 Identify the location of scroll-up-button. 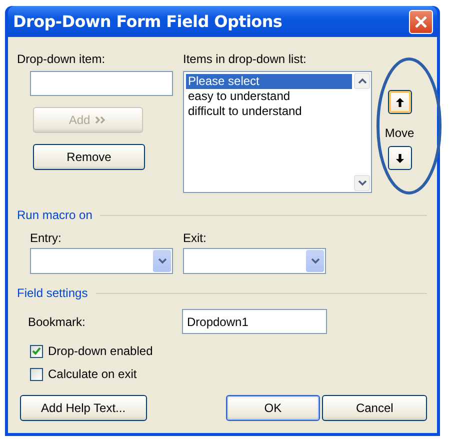
(362, 81).